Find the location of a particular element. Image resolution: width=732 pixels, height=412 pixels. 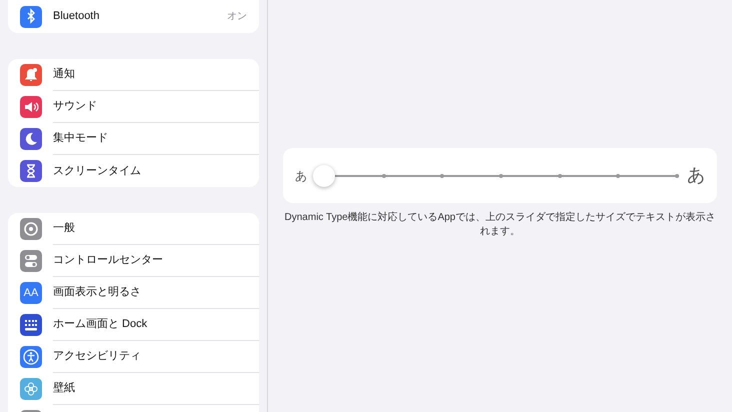

sidebar-item: ホーム画面と Dock is located at coordinates (150, 324).